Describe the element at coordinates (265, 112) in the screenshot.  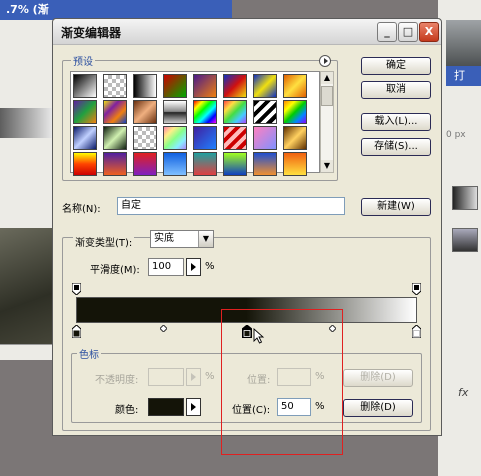
I see `preset-swatch-transparent-stripes` at that location.